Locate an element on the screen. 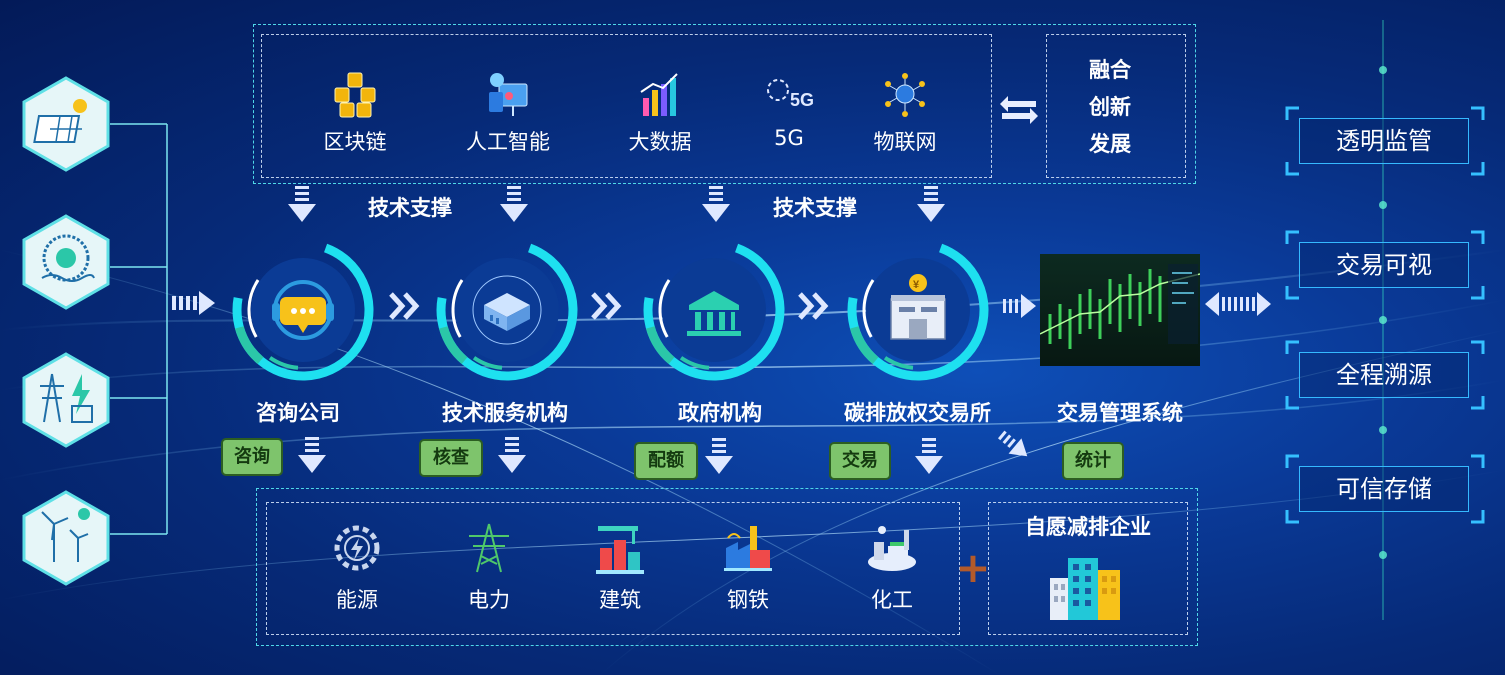  blockchain-icon is located at coordinates (355, 95).